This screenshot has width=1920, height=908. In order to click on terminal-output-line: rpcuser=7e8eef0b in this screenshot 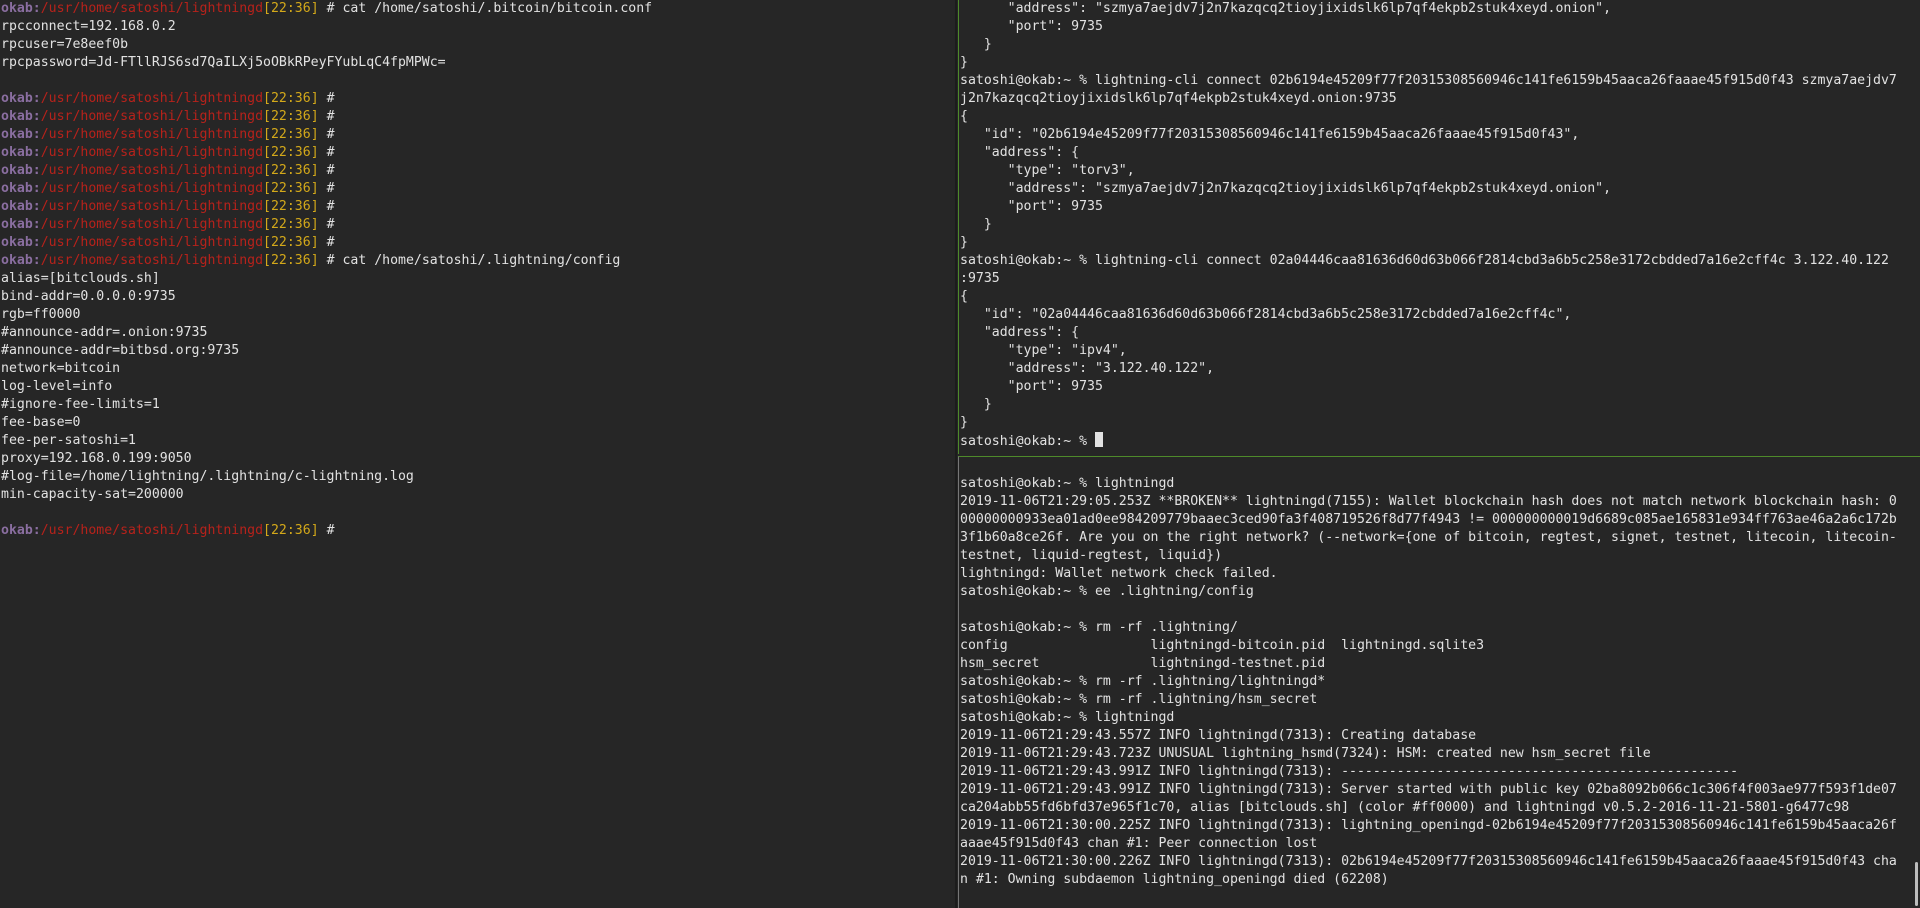, I will do `click(478, 45)`.